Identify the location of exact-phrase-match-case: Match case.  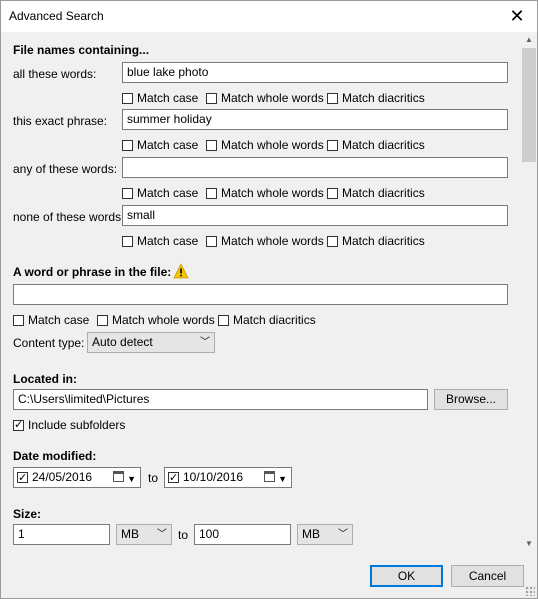
(160, 145).